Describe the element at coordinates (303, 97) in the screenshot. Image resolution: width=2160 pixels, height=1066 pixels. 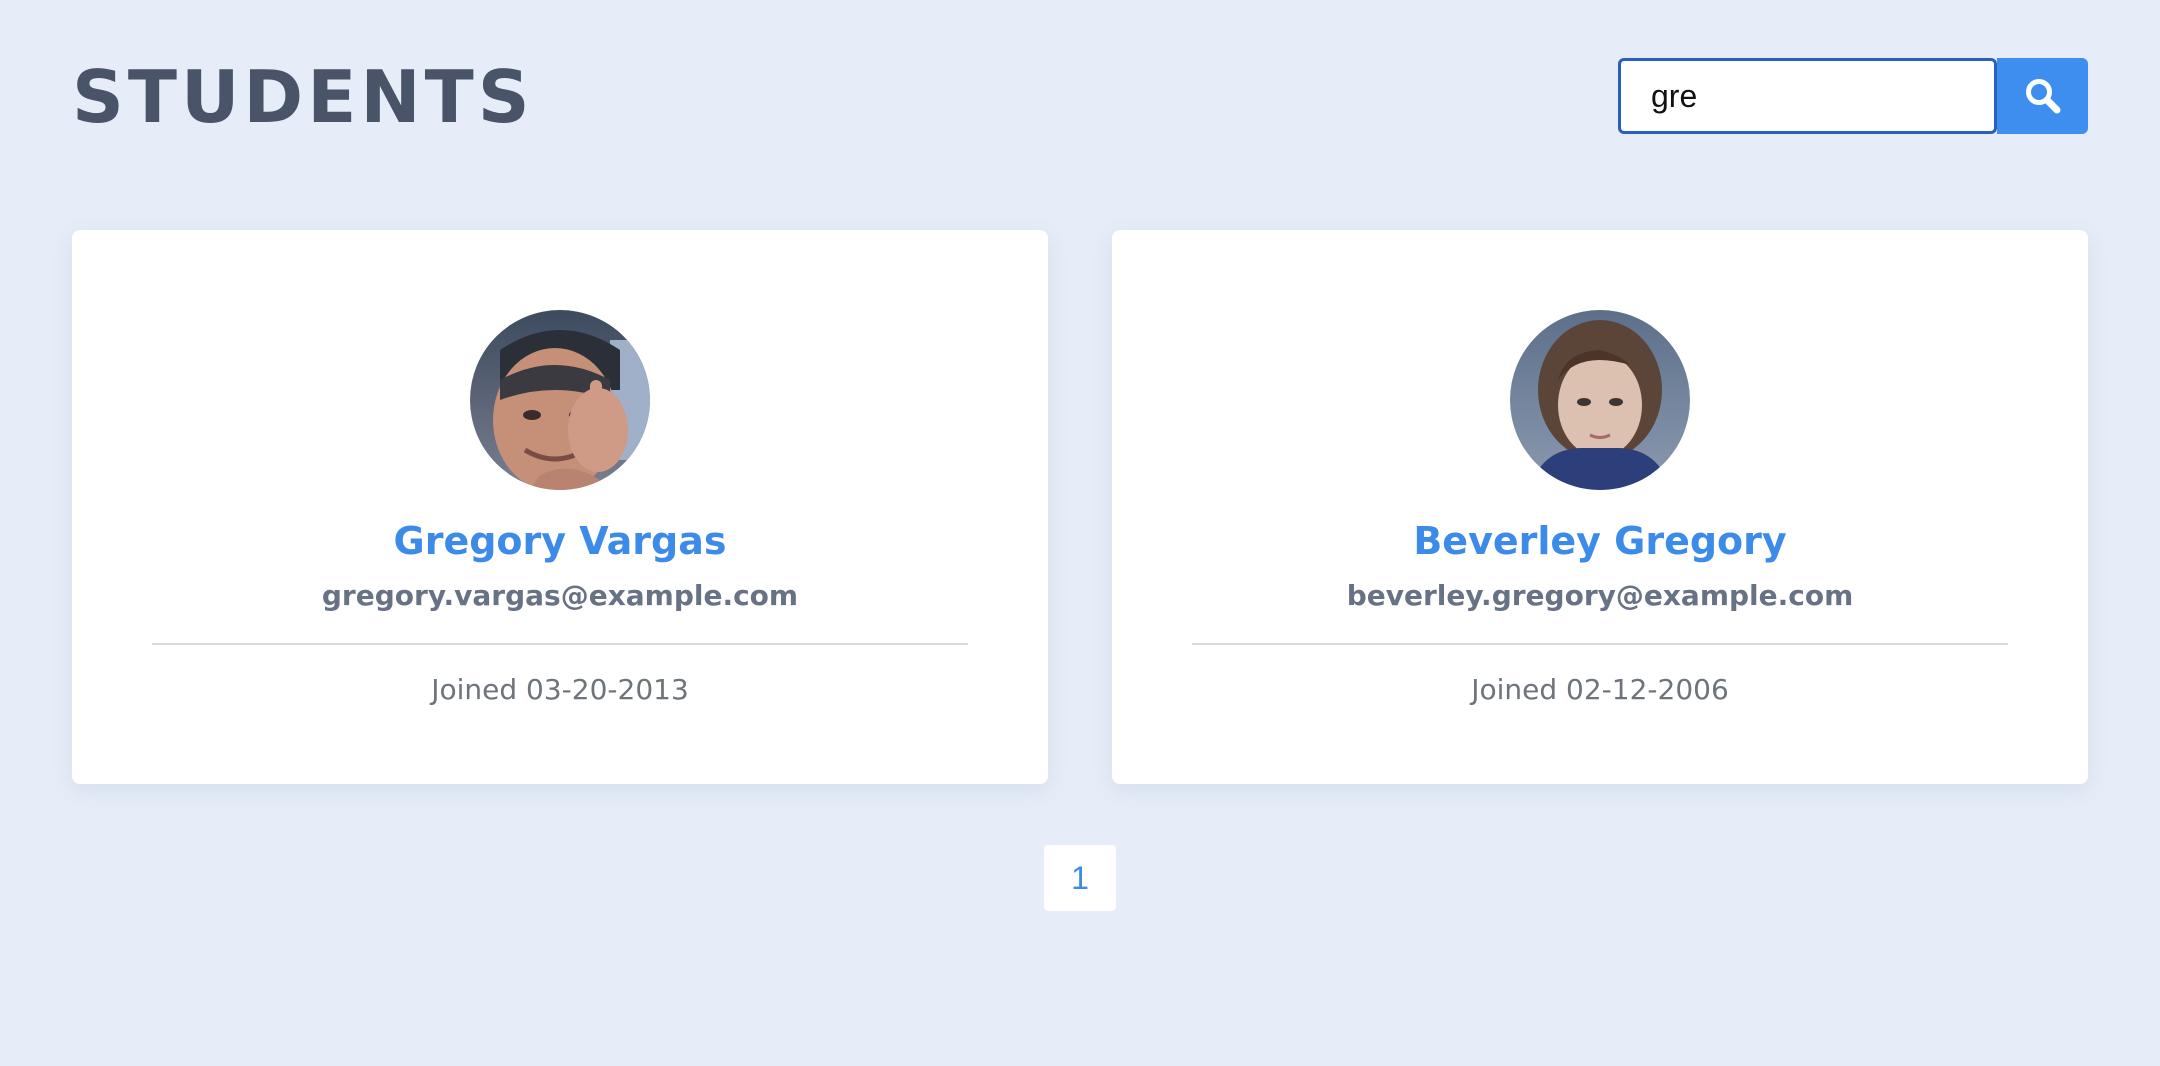
I see `page-title: STUDENTS` at that location.